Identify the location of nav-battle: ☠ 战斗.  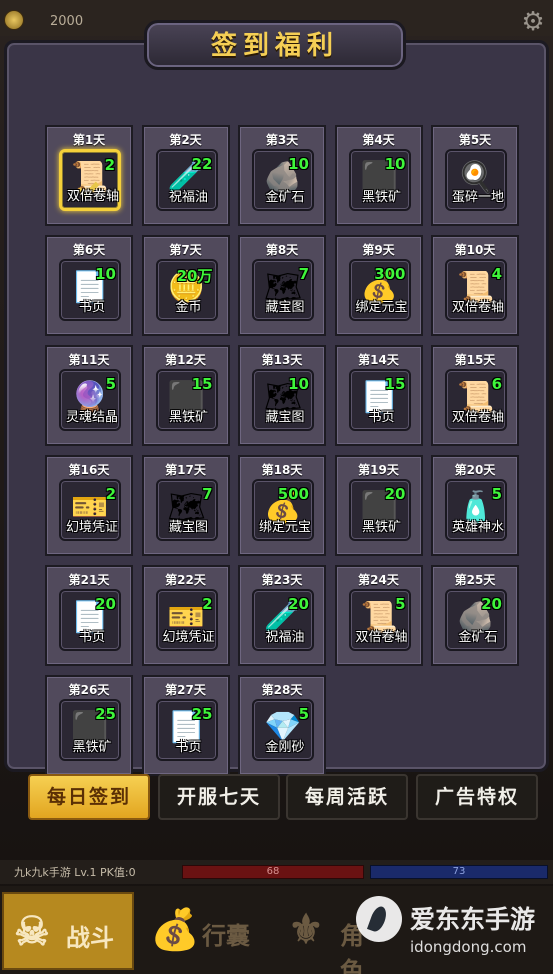
(68, 931).